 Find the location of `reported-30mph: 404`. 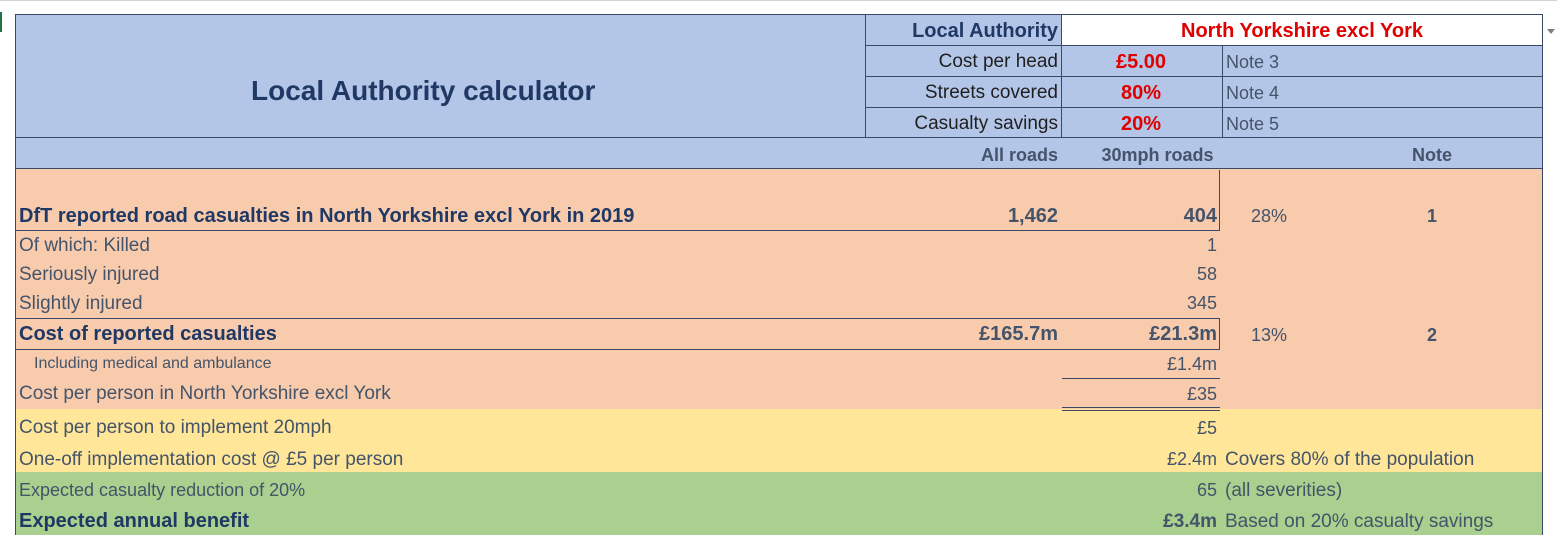

reported-30mph: 404 is located at coordinates (1200, 216).